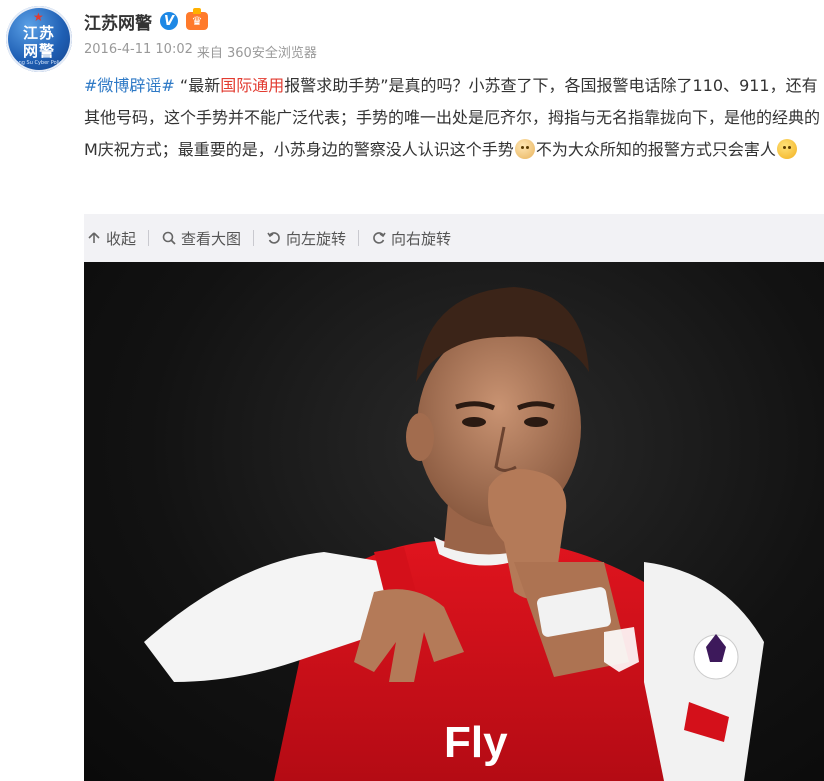 The image size is (824, 781). Describe the element at coordinates (379, 238) in the screenshot. I see `rotate-right-icon` at that location.